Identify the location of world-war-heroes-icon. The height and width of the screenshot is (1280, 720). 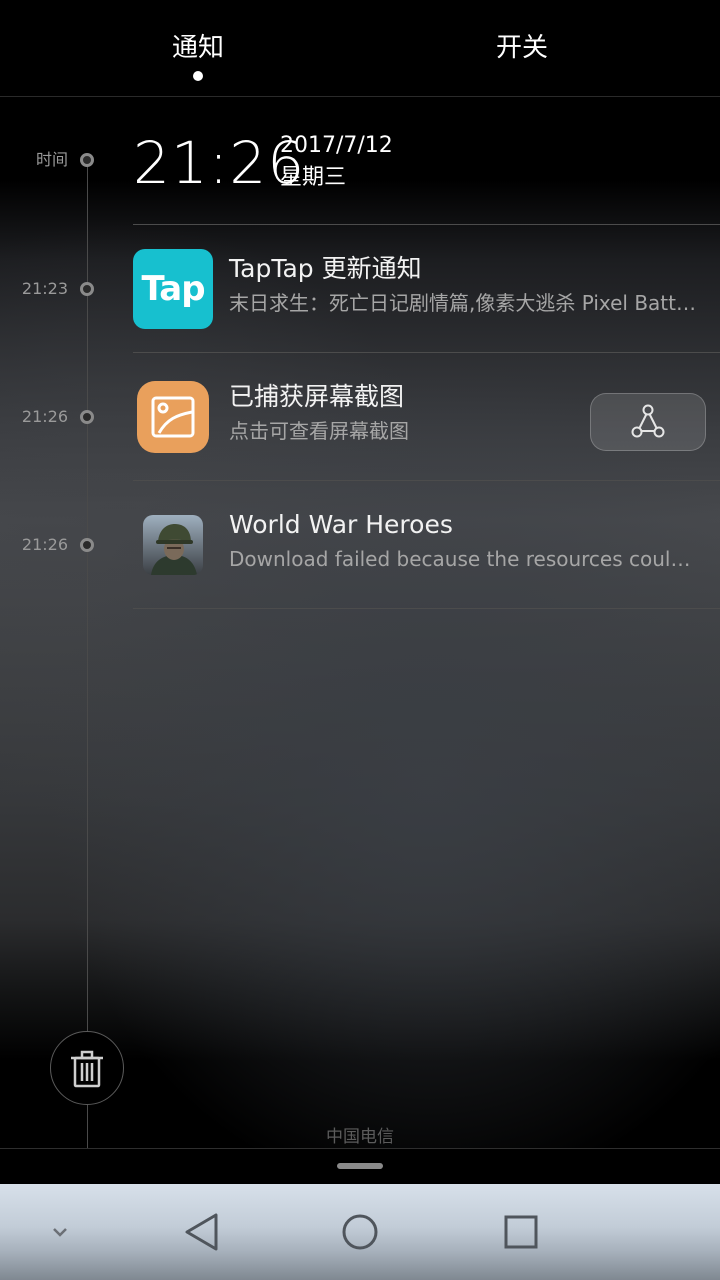
(173, 545).